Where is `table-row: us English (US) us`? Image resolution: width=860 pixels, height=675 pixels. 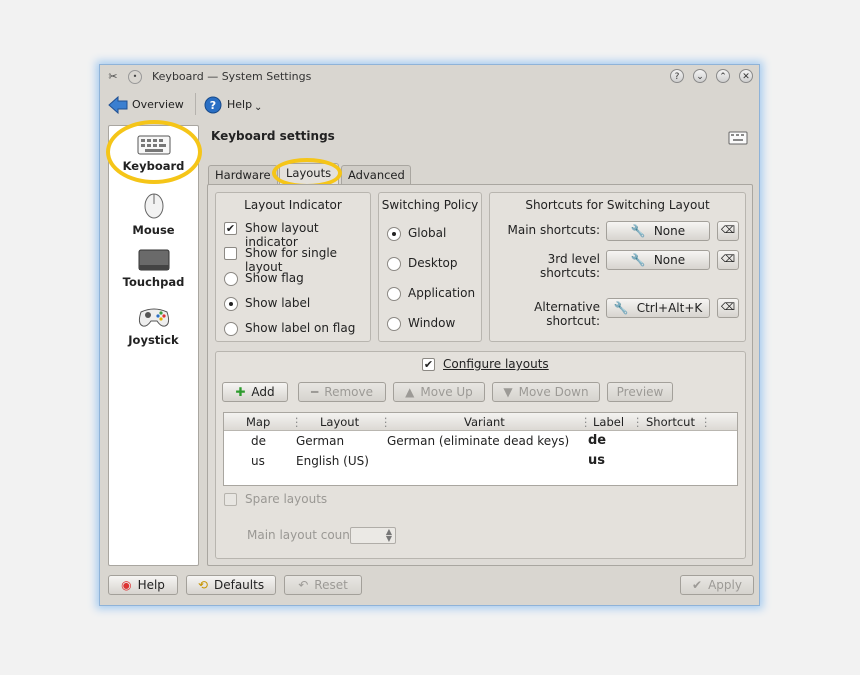
table-row: us English (US) us is located at coordinates (480, 461).